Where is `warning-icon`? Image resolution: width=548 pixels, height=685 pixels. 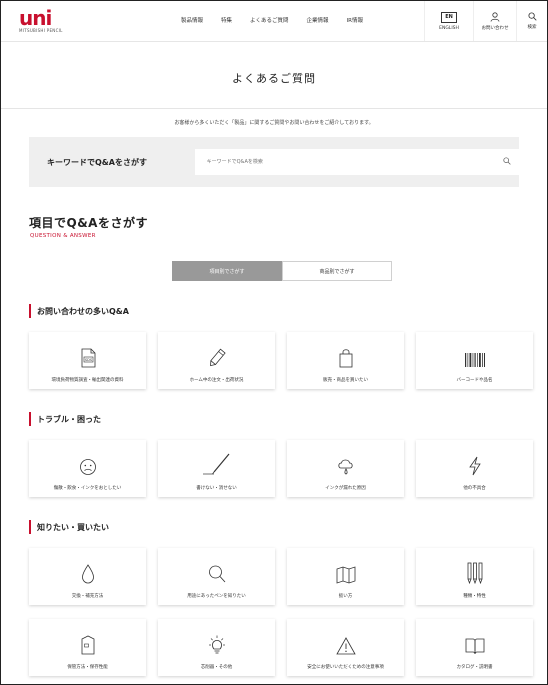
warning-icon is located at coordinates (345, 639).